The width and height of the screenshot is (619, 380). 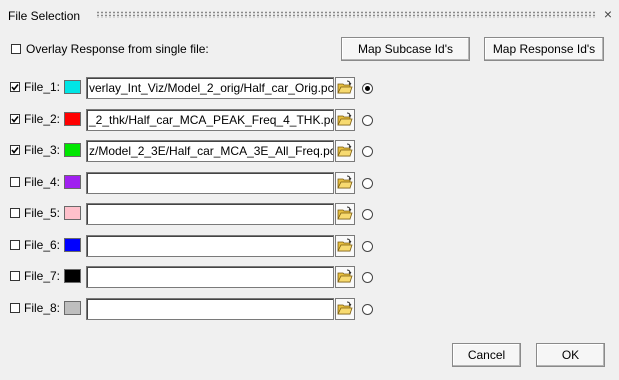 I want to click on map-subcase-ids-button: Map Subcase Id's, so click(x=405, y=49).